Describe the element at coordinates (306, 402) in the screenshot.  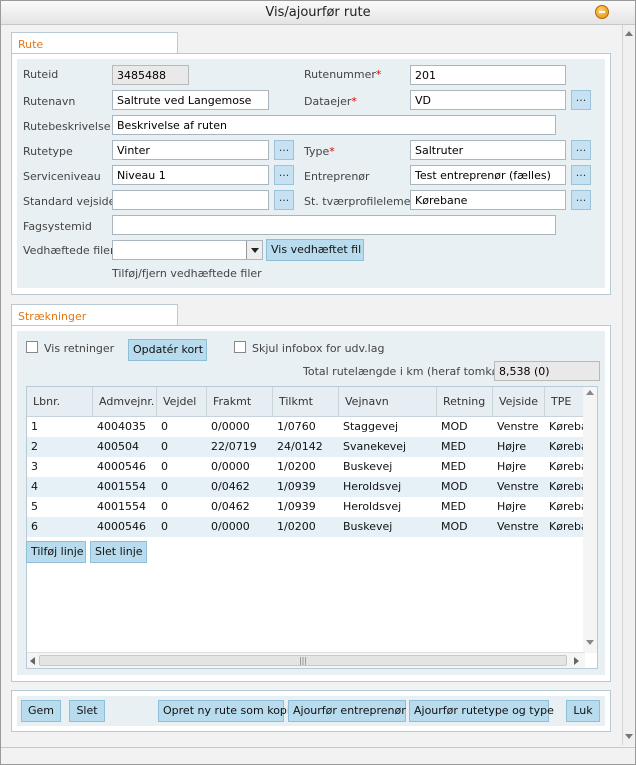
I see `column-header: Tilkmt` at that location.